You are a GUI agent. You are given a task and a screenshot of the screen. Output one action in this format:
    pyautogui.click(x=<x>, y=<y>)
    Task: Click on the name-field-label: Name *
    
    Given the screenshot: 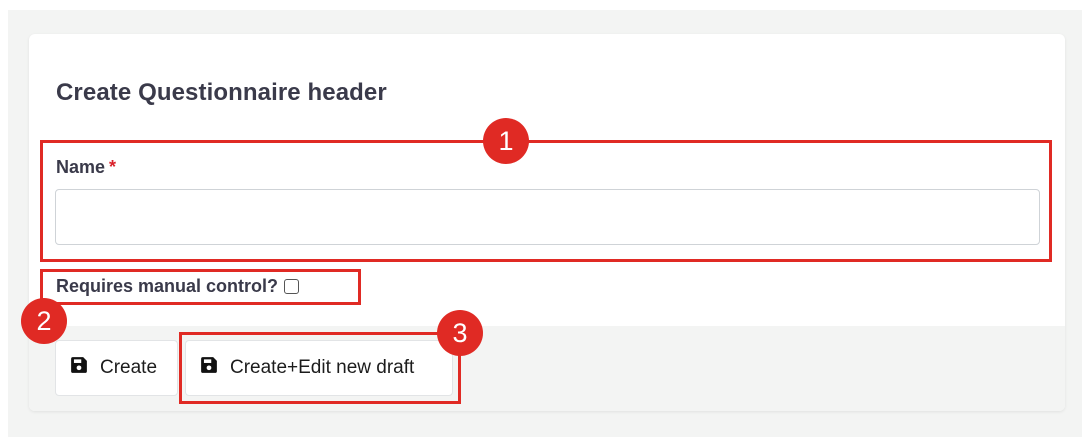 What is the action you would take?
    pyautogui.click(x=86, y=167)
    